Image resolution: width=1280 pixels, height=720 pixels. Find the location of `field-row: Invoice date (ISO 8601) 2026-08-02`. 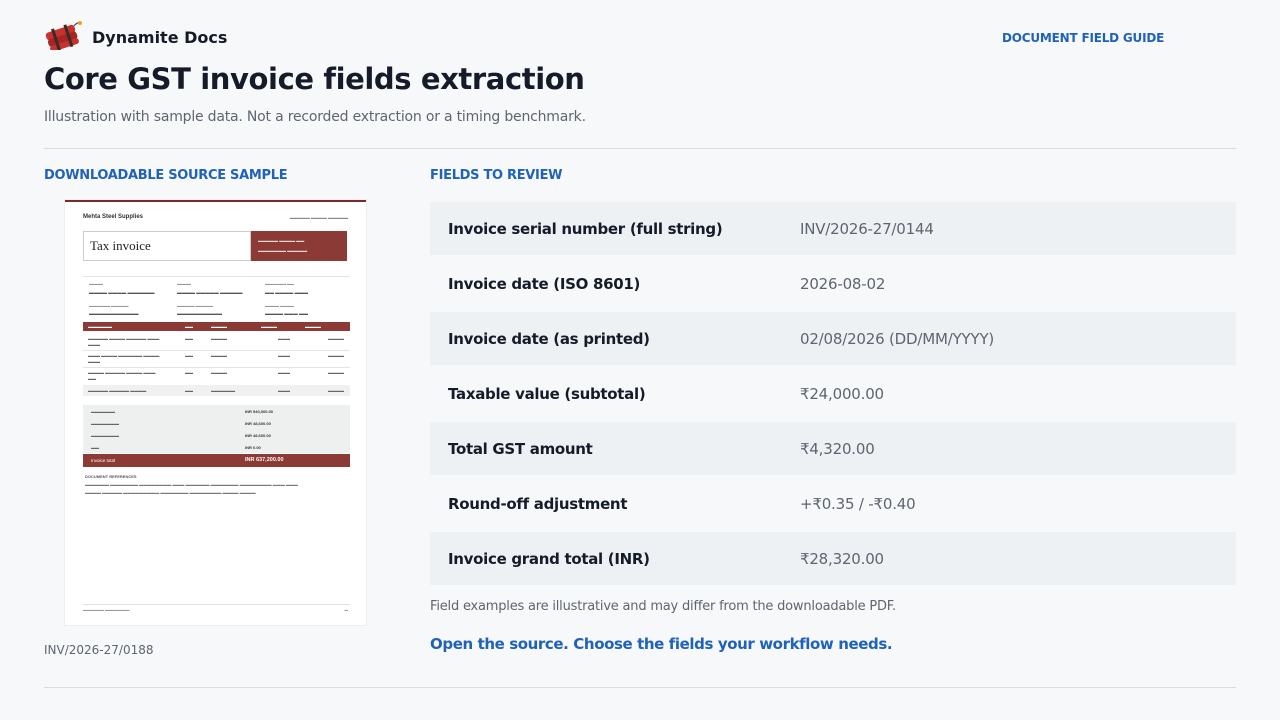

field-row: Invoice date (ISO 8601) 2026-08-02 is located at coordinates (833, 283).